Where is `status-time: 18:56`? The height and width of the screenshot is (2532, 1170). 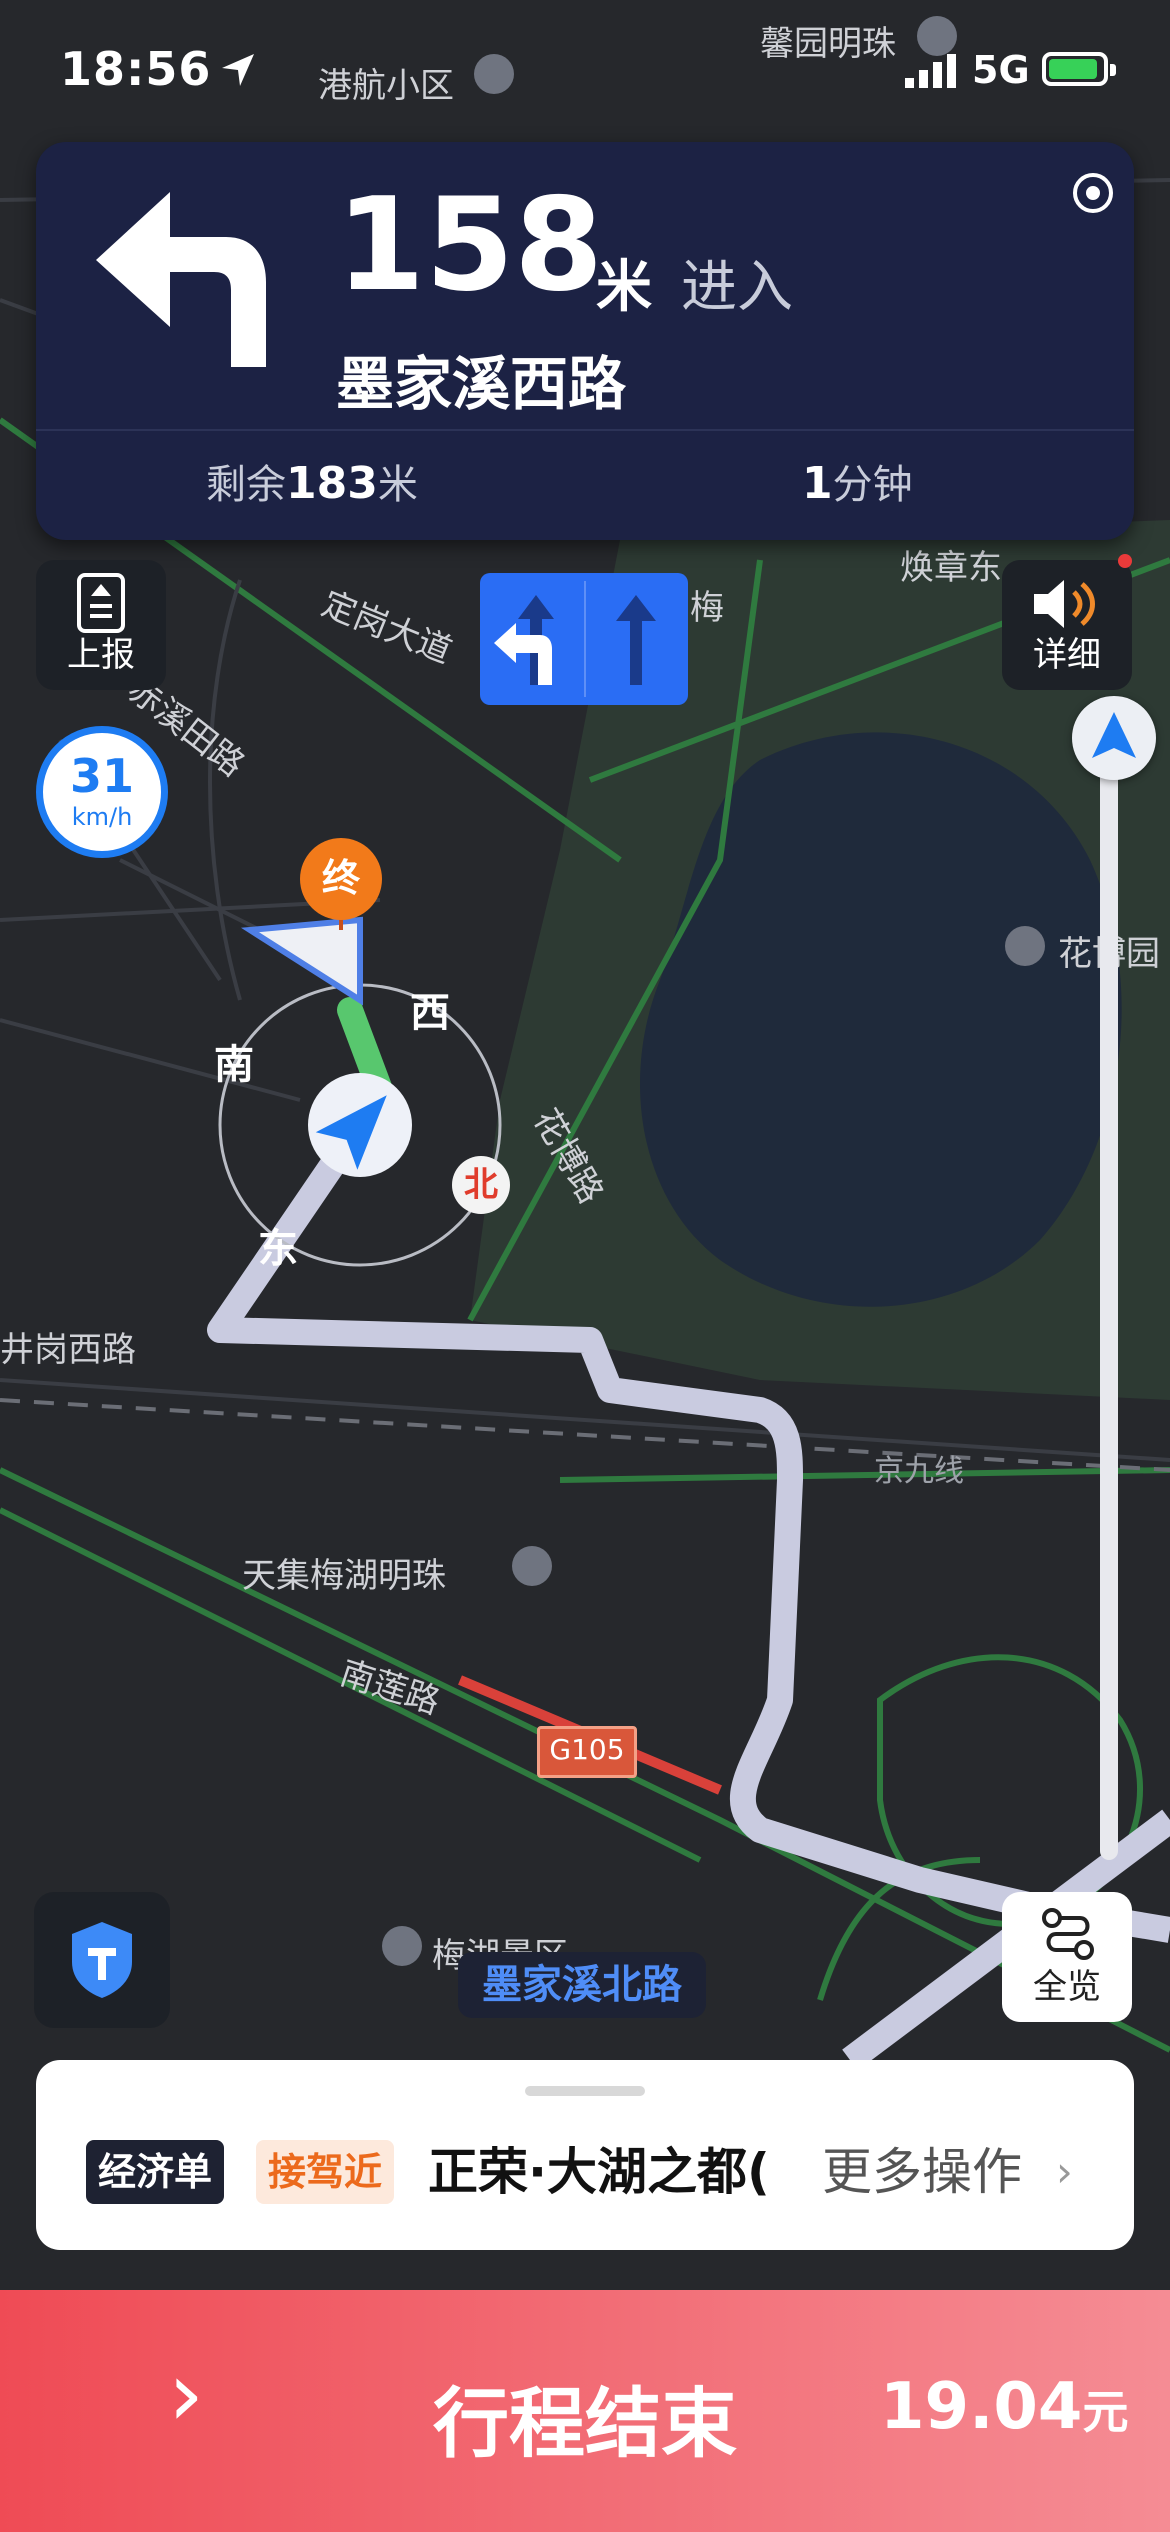 status-time: 18:56 is located at coordinates (136, 69).